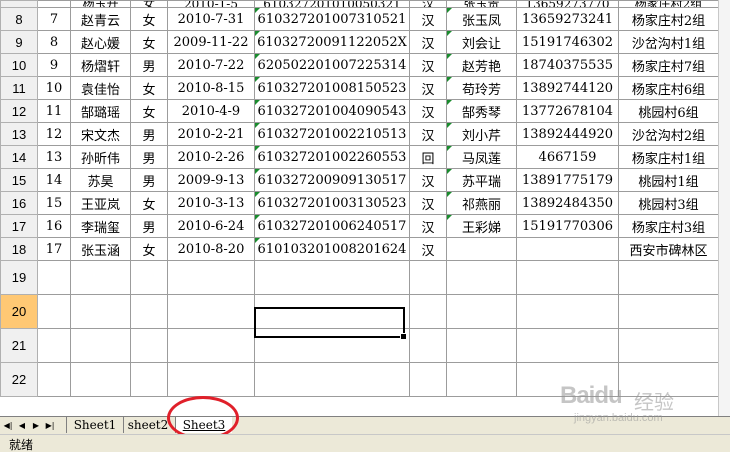 The image size is (730, 453). I want to click on row-header: 14, so click(19, 157).